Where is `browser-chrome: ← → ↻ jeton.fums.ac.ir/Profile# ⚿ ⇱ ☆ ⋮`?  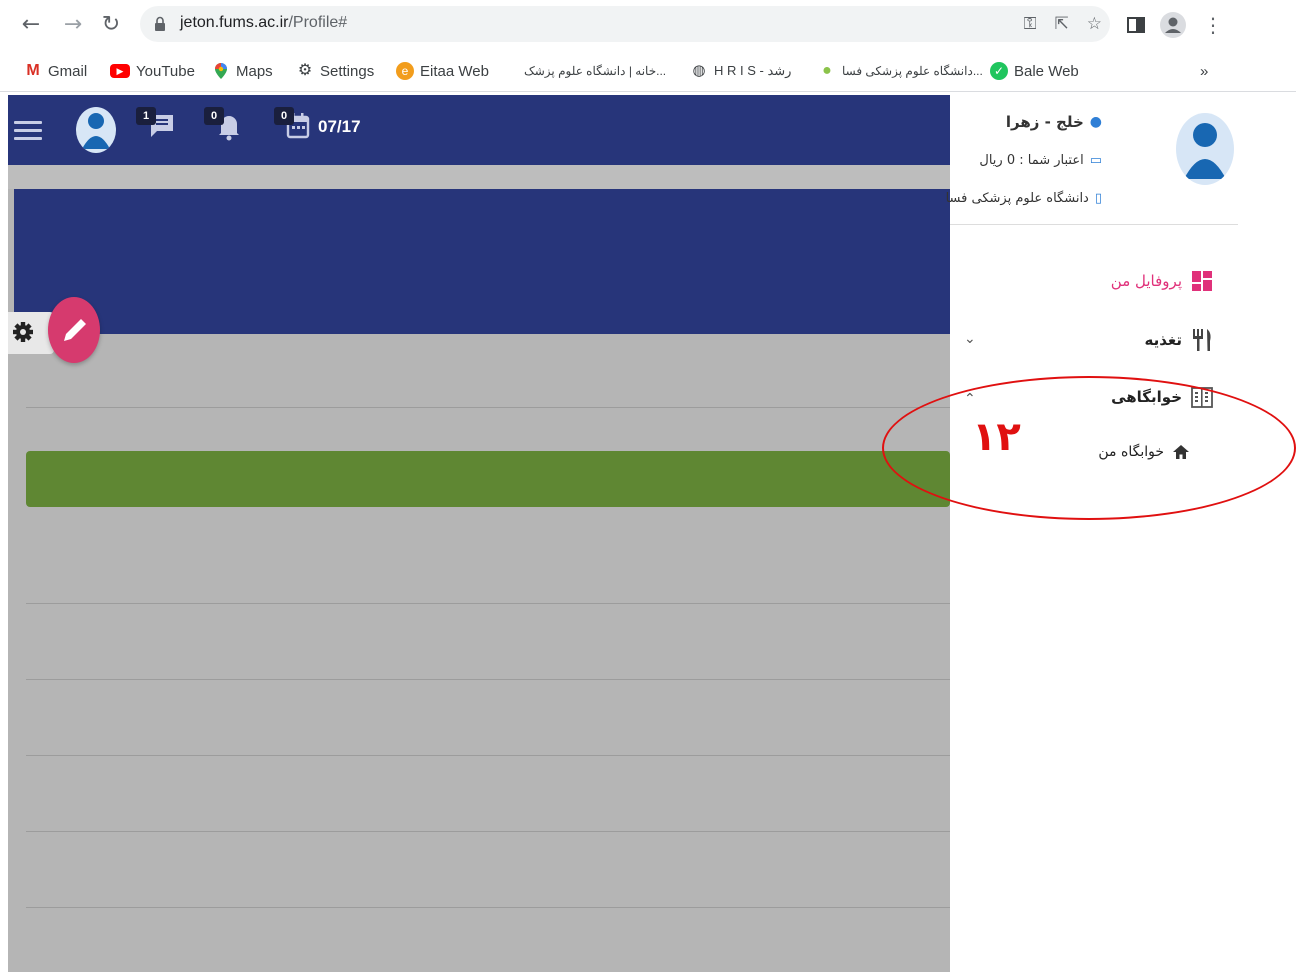 browser-chrome: ← → ↻ jeton.fums.ac.ir/Profile# ⚿ ⇱ ☆ ⋮ is located at coordinates (648, 47).